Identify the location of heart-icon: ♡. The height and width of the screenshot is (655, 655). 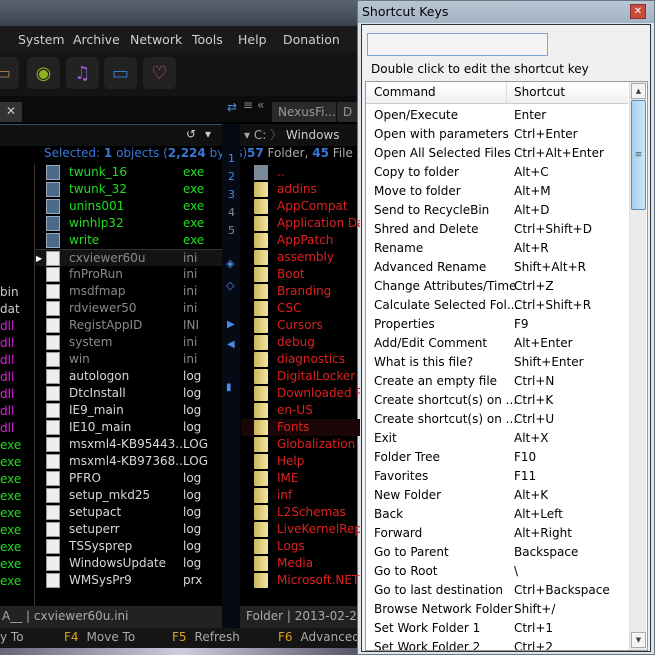
(159, 73).